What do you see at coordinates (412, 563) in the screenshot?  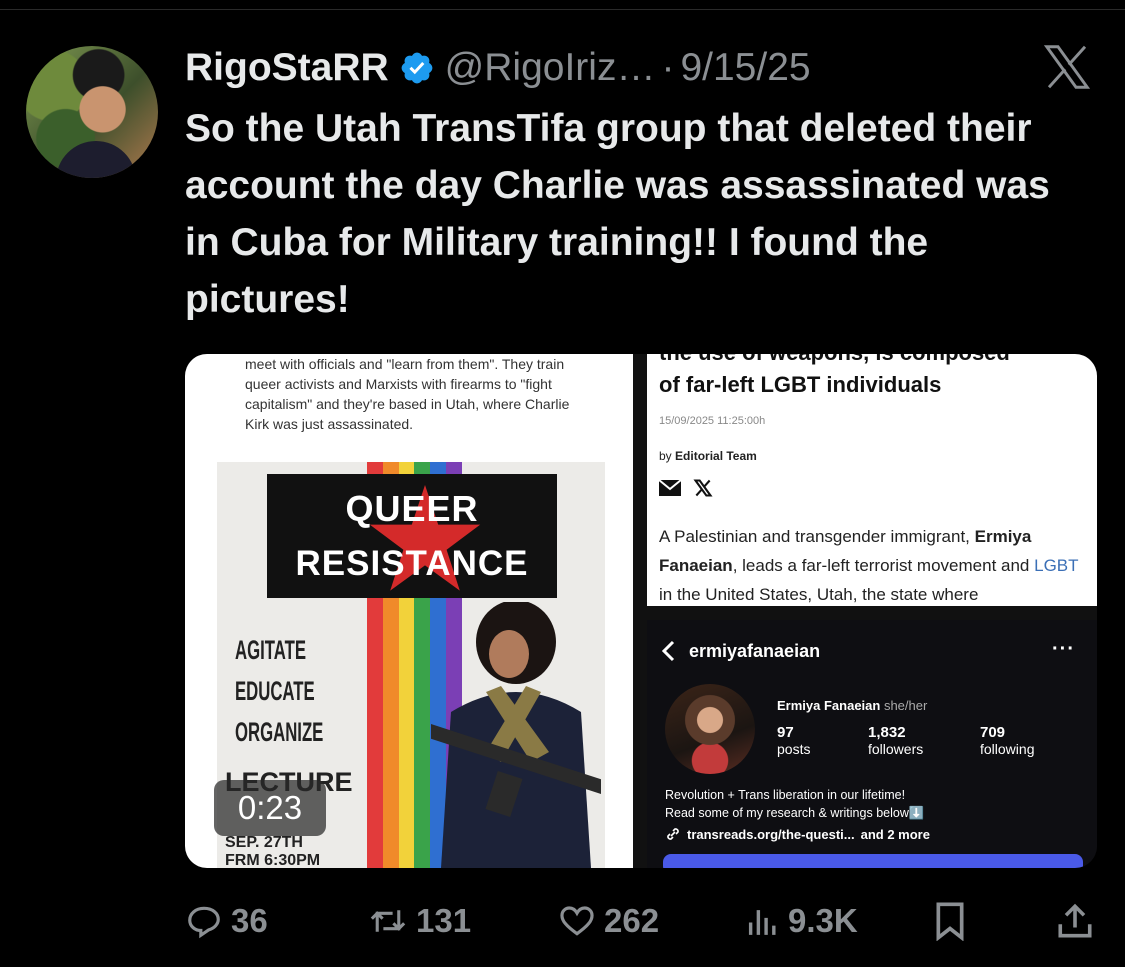 I see `poster-line2: RESISTANCE` at bounding box center [412, 563].